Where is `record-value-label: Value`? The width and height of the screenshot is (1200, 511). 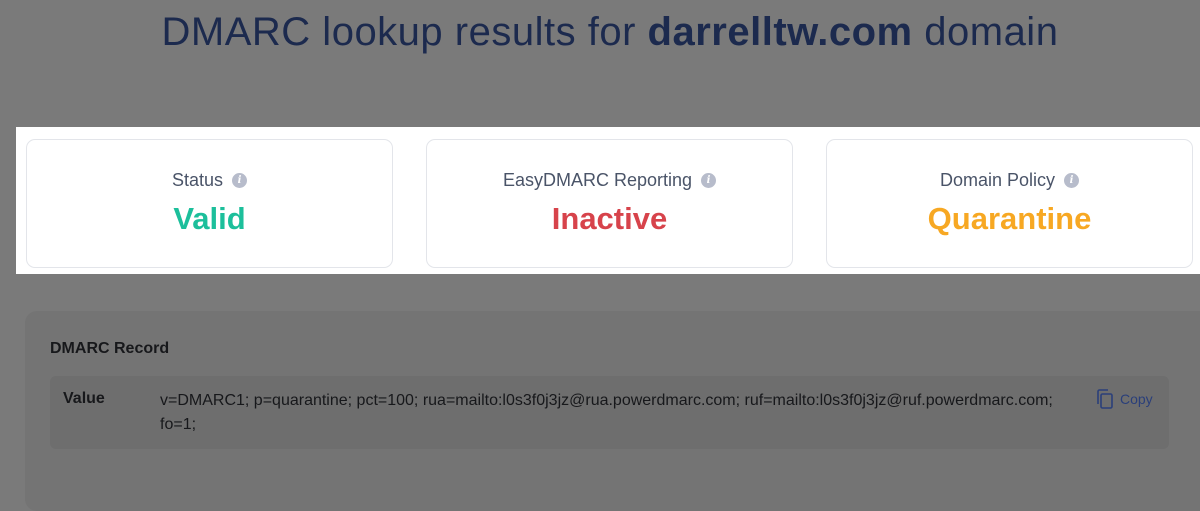 record-value-label: Value is located at coordinates (84, 398).